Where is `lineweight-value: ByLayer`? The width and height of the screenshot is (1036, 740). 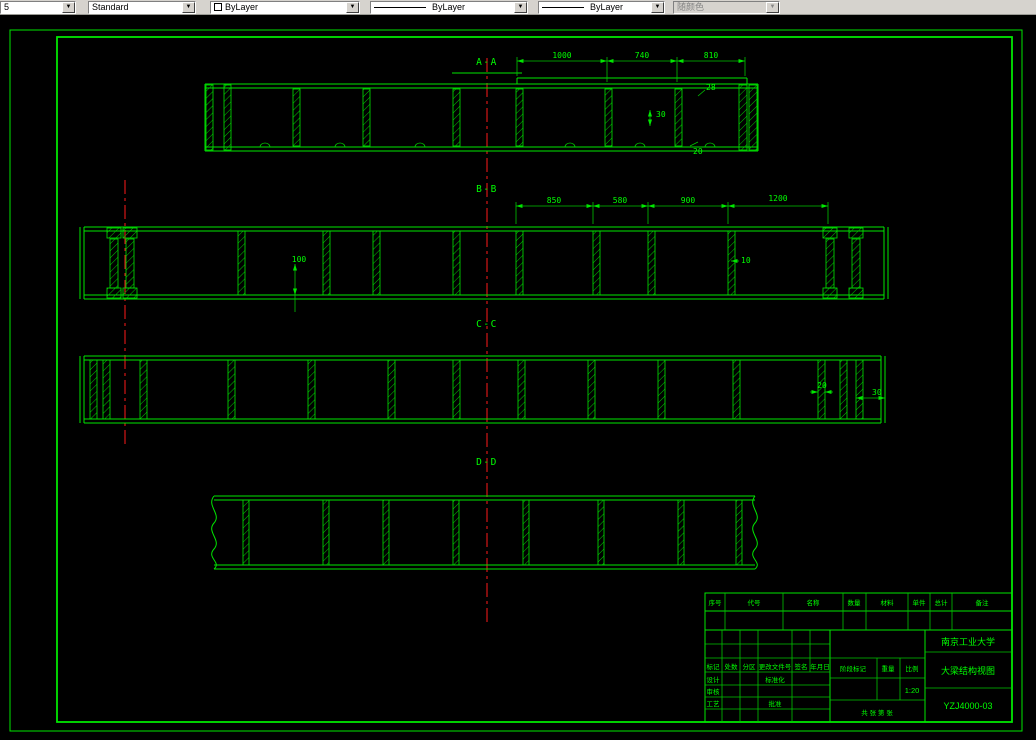
lineweight-value: ByLayer is located at coordinates (607, 6).